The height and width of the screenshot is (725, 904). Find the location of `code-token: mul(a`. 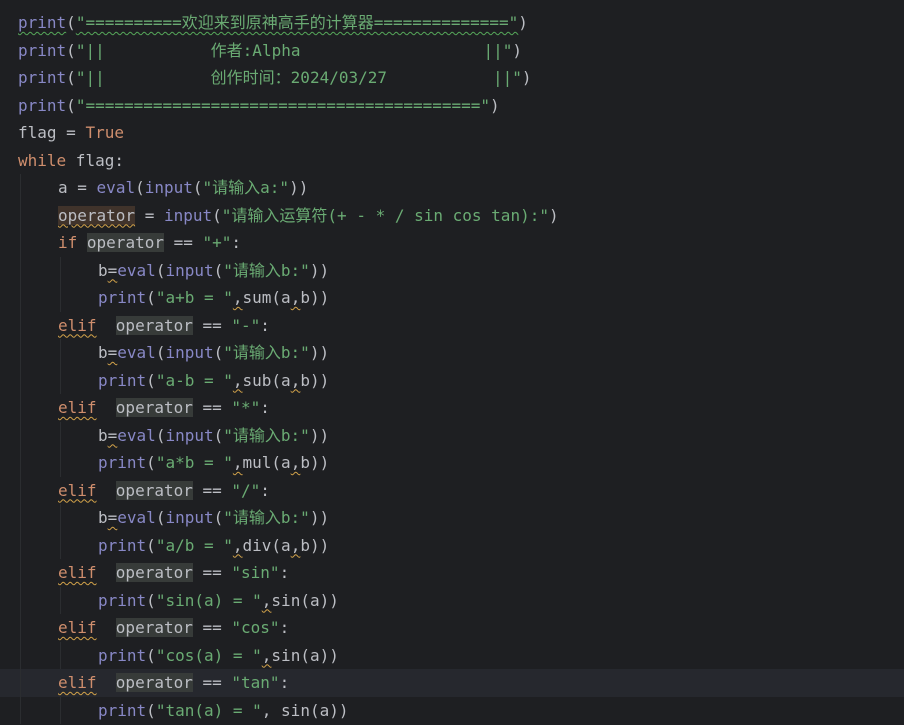

code-token: mul(a is located at coordinates (266, 462).